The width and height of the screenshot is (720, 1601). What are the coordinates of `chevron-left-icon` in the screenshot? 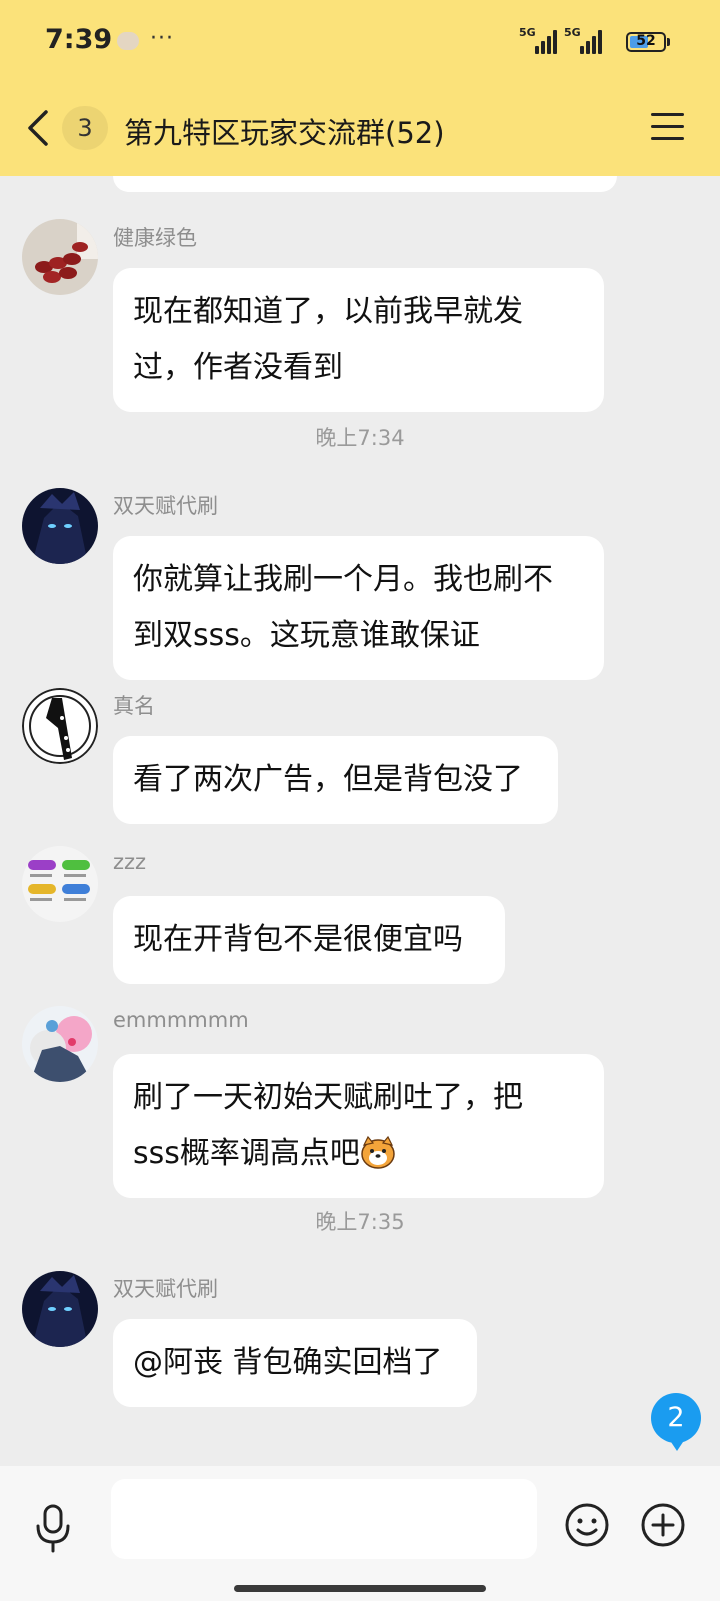 It's located at (38, 128).